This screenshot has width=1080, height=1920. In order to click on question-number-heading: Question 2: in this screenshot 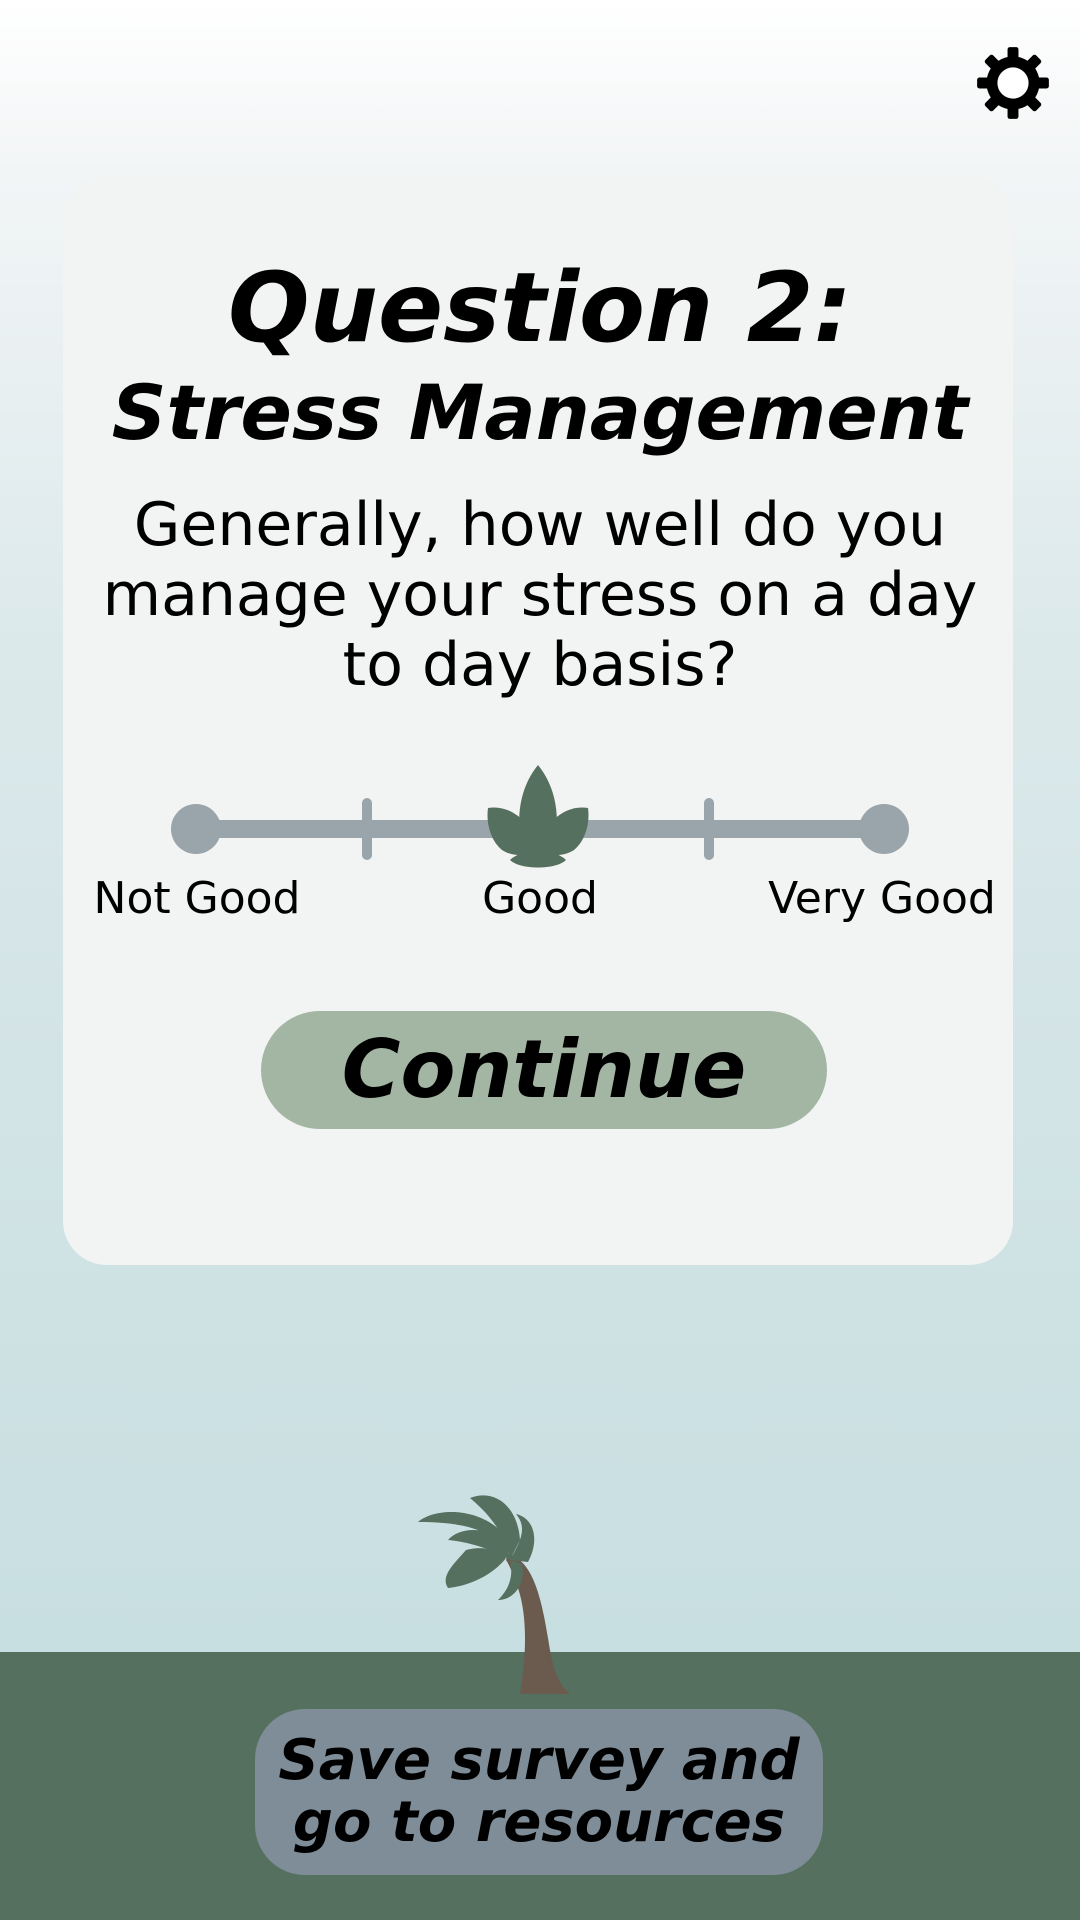, I will do `click(540, 308)`.